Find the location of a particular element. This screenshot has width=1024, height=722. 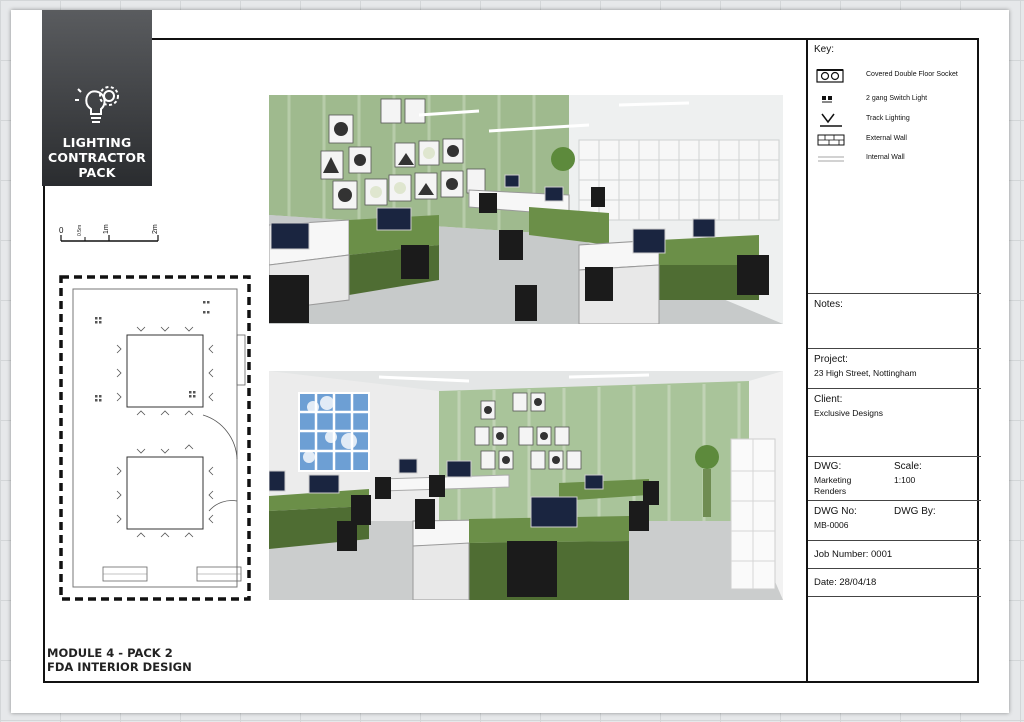

client-label: Client: is located at coordinates (828, 399).